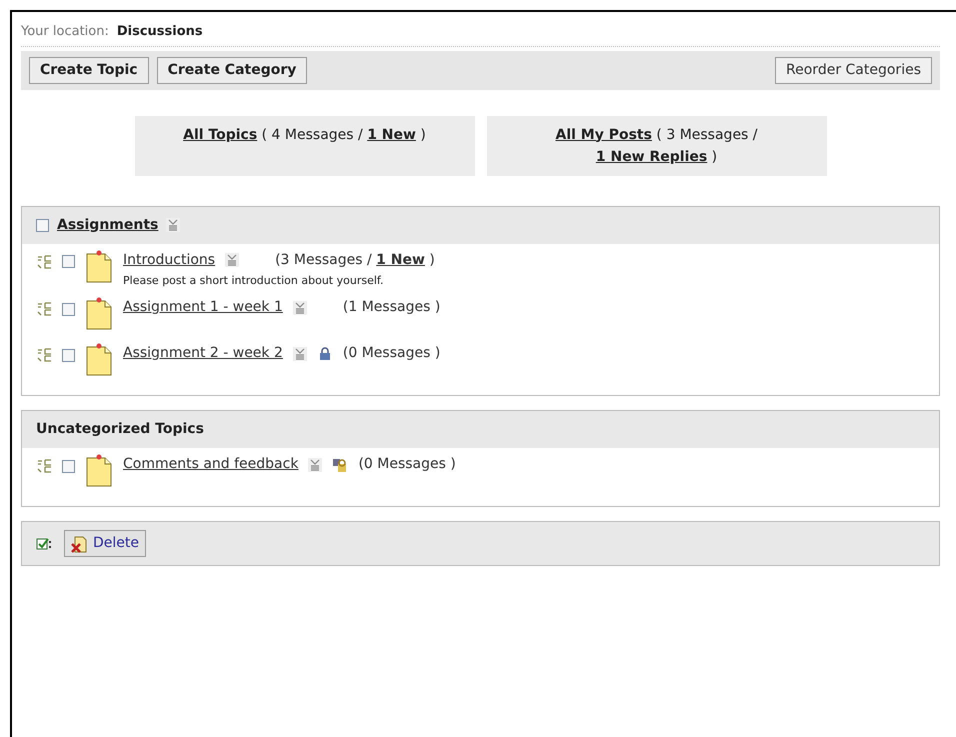 The image size is (956, 737). What do you see at coordinates (220, 134) in the screenshot?
I see `summary-link: All Topics` at bounding box center [220, 134].